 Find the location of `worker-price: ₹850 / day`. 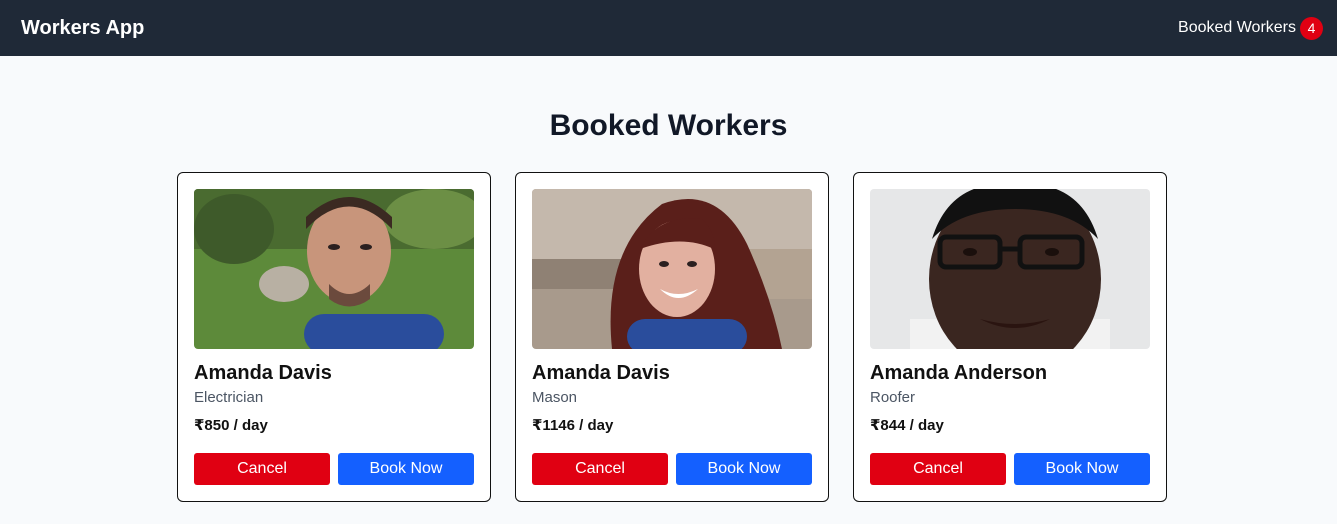

worker-price: ₹850 / day is located at coordinates (231, 425).